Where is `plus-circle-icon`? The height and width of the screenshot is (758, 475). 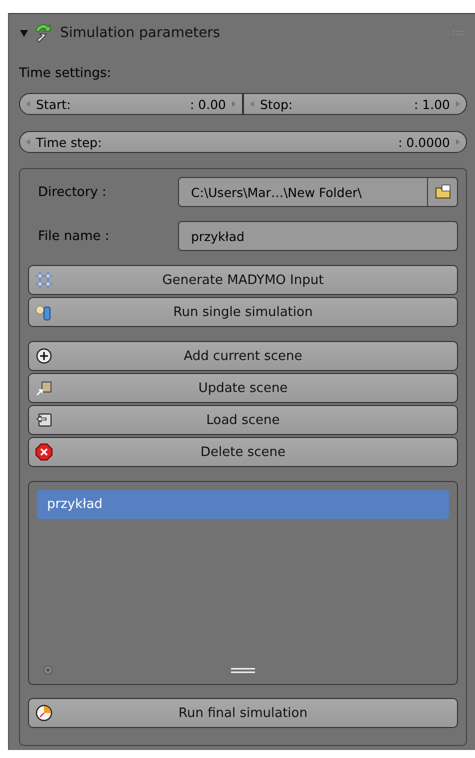 plus-circle-icon is located at coordinates (44, 356).